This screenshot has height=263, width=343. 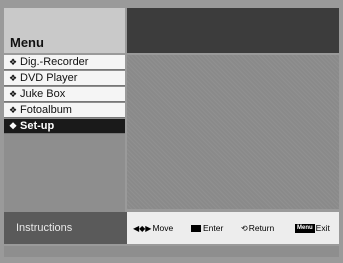 I want to click on exit-hint: Menu Exit, so click(x=312, y=228).